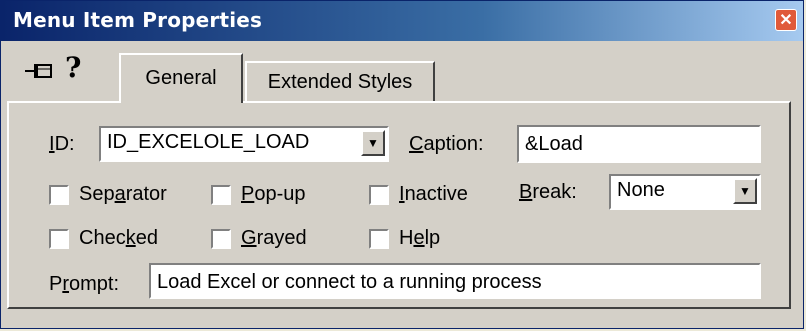  I want to click on tab-extended-styles-label: Extended Styles, so click(340, 82).